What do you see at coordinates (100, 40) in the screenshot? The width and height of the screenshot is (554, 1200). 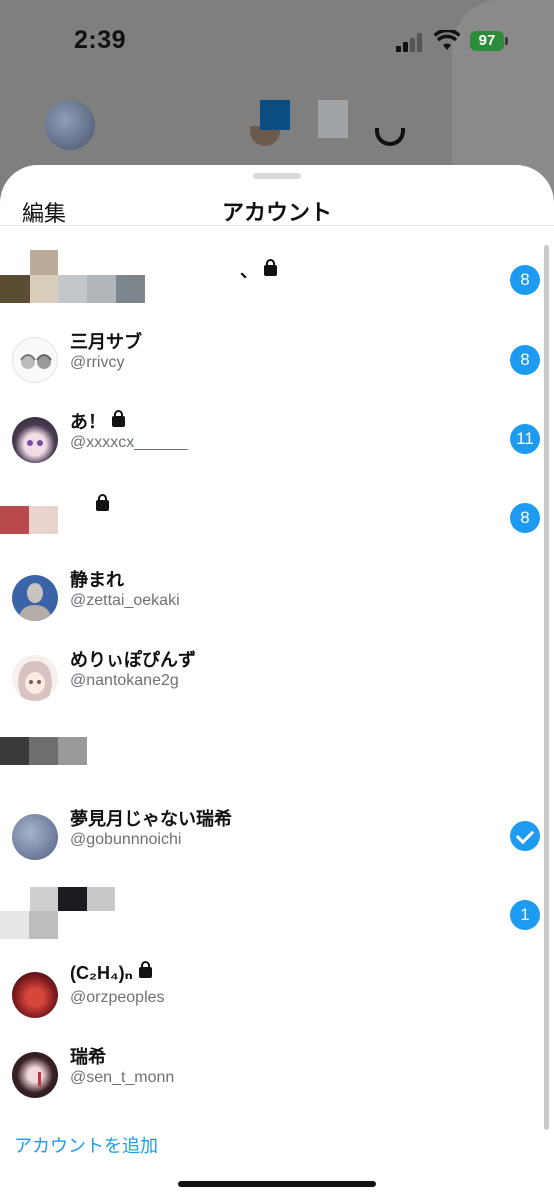 I see `status-time: 2:39` at bounding box center [100, 40].